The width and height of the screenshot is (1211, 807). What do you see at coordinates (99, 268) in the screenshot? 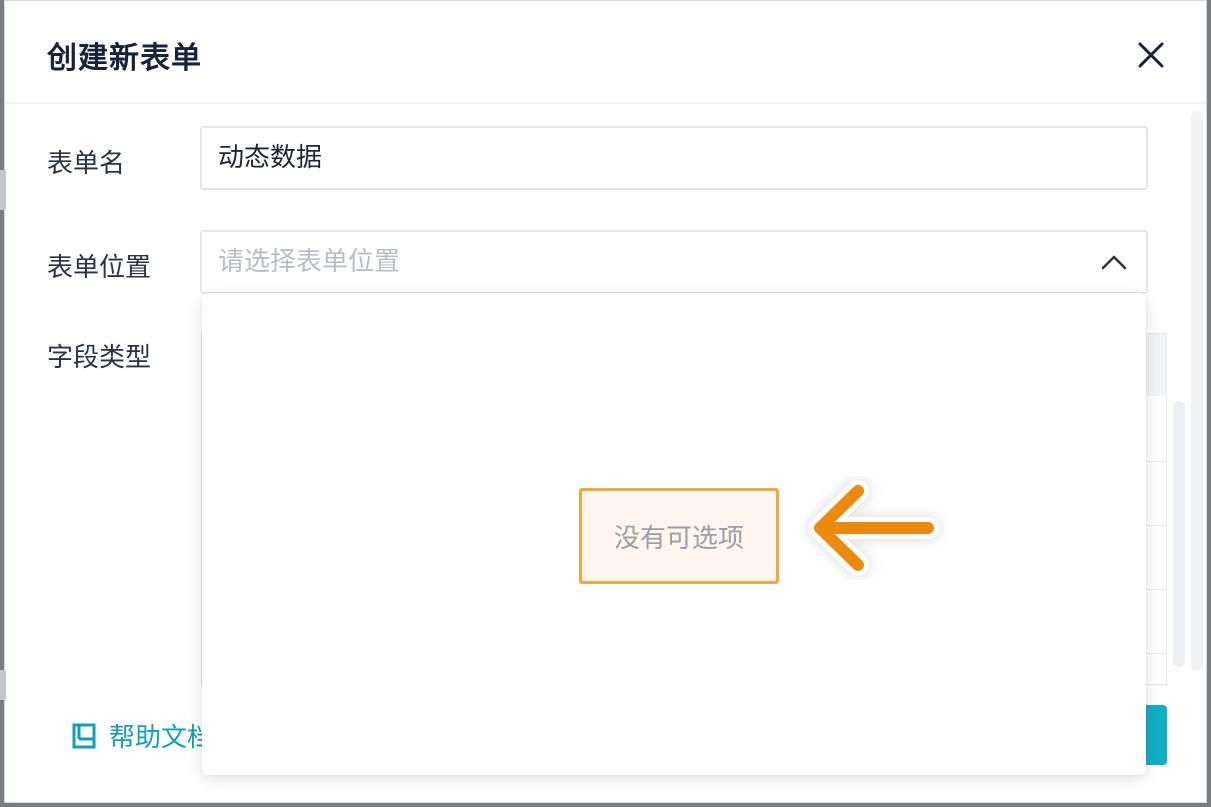
I see `form-location-label: 表单位置` at bounding box center [99, 268].